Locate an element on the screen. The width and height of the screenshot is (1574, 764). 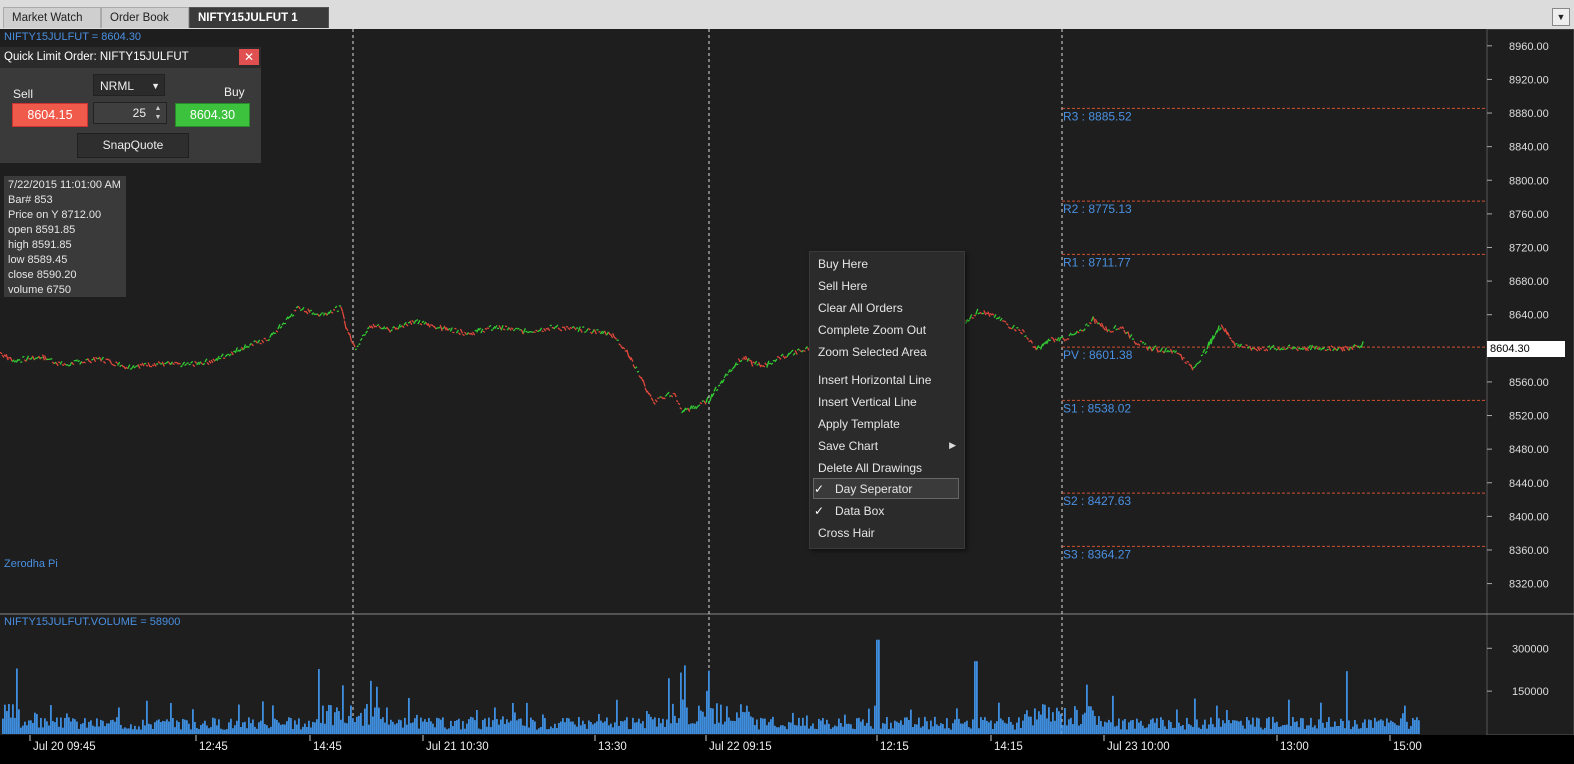
databox-bar: Bar# 853 is located at coordinates (30, 200).